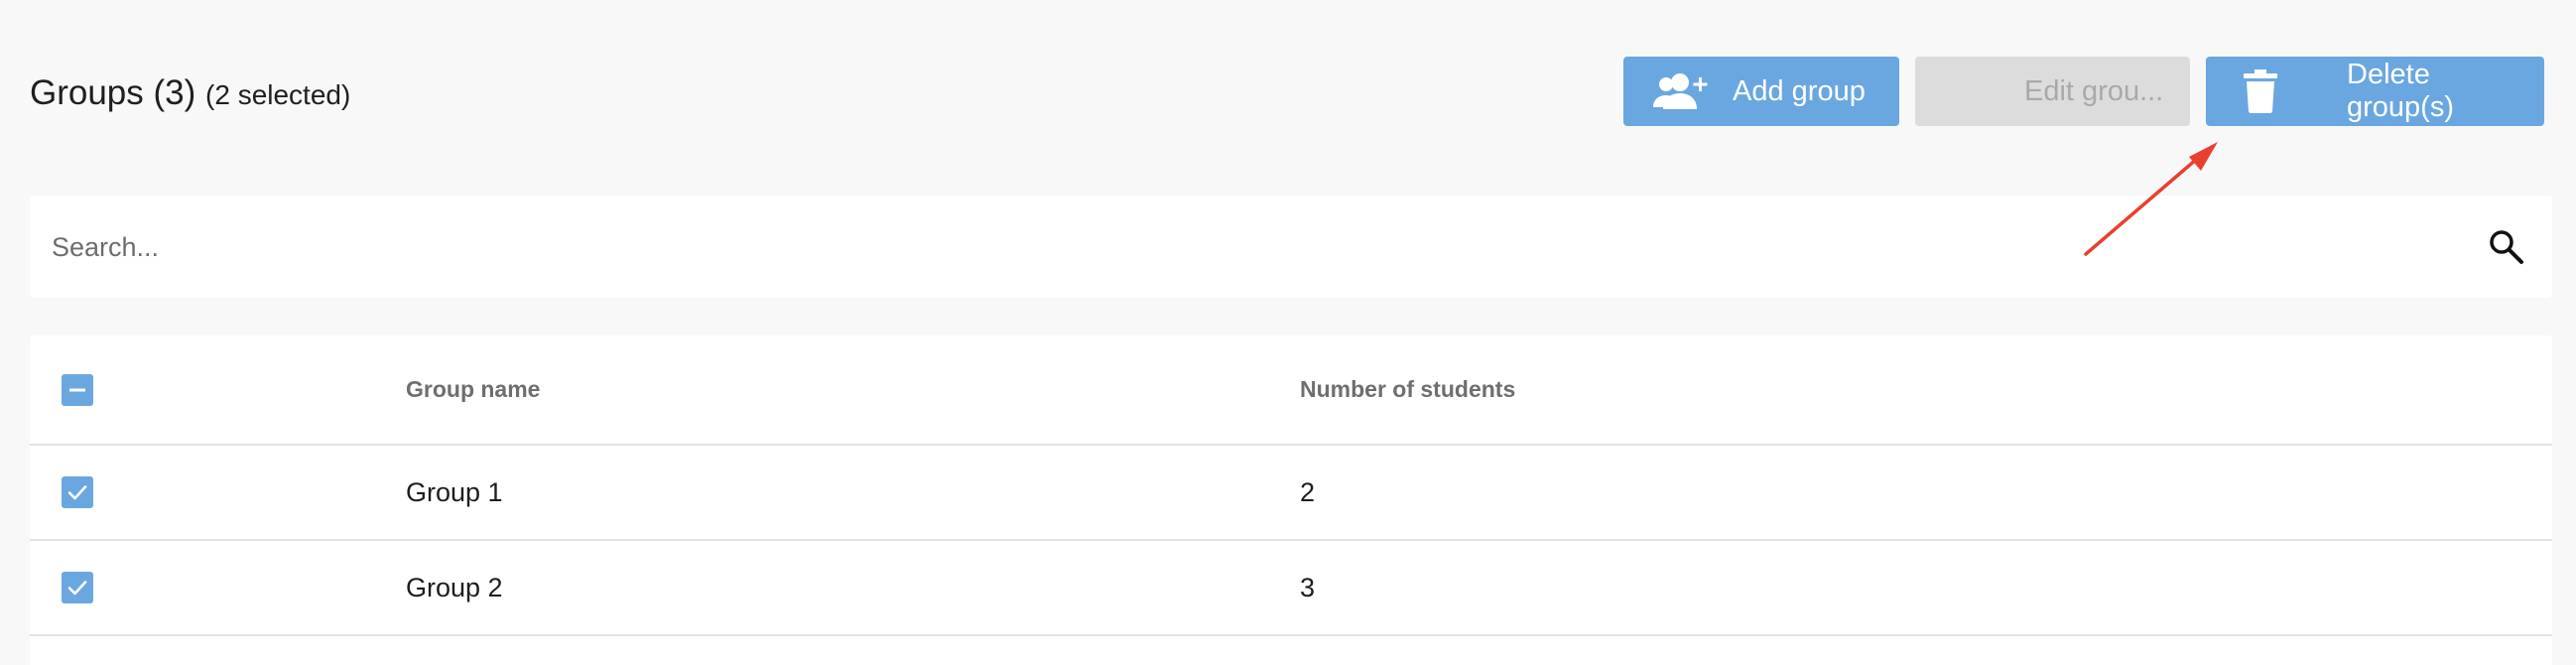  What do you see at coordinates (473, 389) in the screenshot?
I see `column-header-group-name: Group name` at bounding box center [473, 389].